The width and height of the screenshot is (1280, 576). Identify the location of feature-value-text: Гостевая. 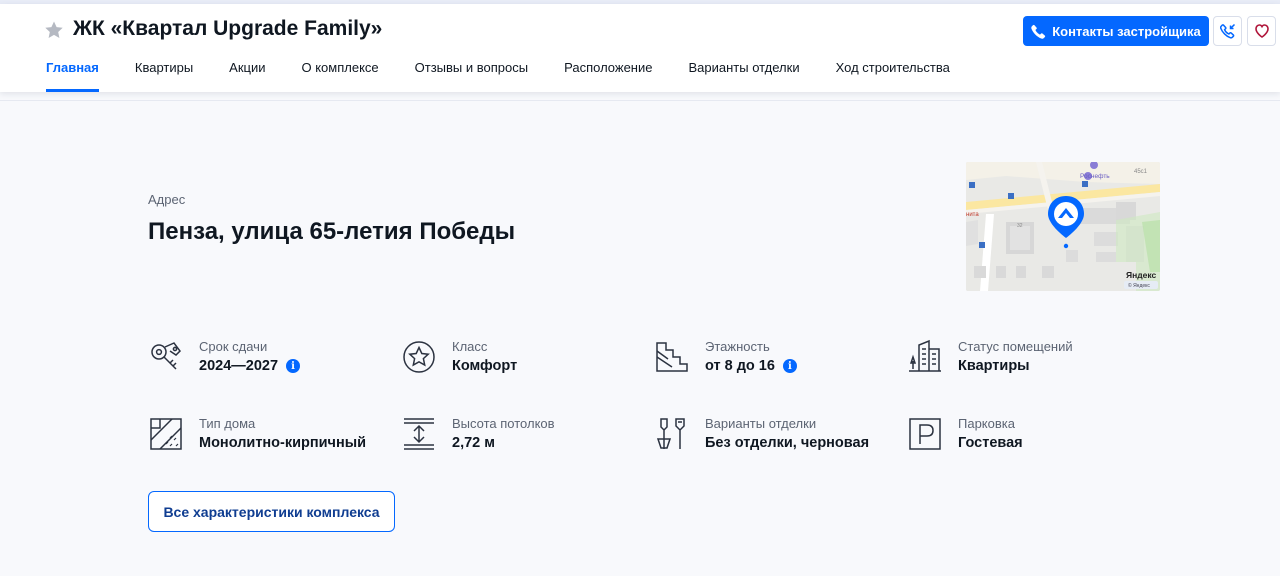
(990, 443).